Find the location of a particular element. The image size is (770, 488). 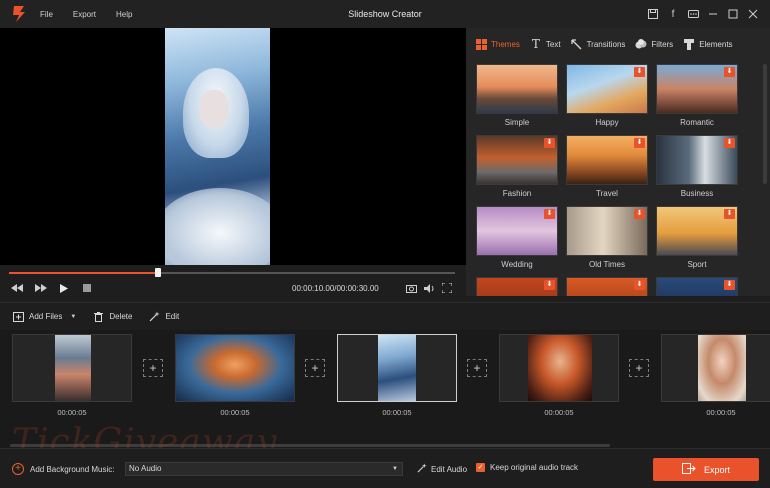

tab-filters: Filters is located at coordinates (654, 44).